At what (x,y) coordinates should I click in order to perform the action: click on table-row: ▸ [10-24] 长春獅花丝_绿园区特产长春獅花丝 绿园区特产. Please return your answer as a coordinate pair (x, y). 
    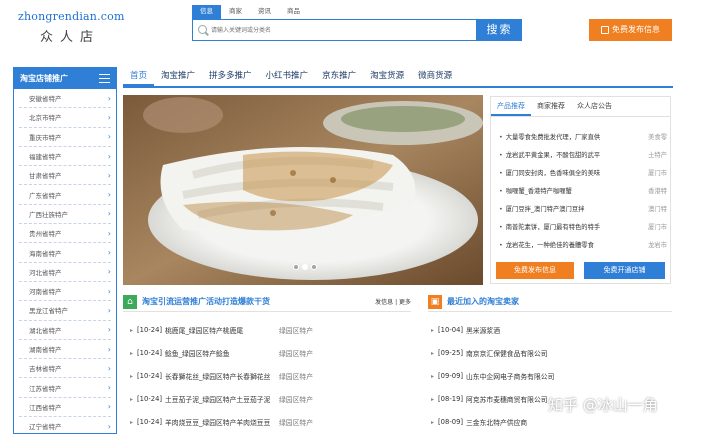
    Looking at the image, I should click on (221, 376).